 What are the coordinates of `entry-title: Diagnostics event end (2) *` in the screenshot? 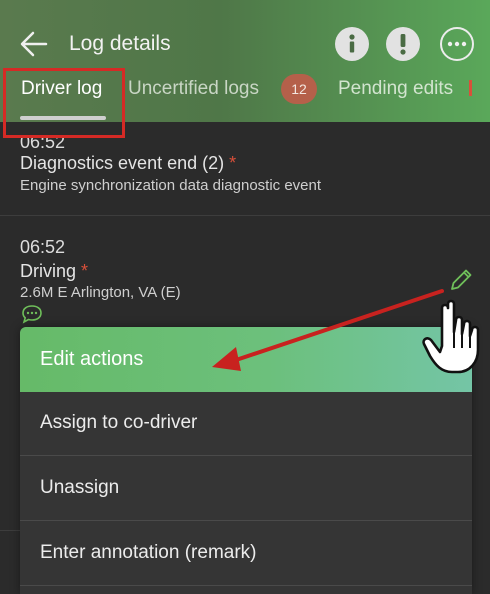 It's located at (128, 163).